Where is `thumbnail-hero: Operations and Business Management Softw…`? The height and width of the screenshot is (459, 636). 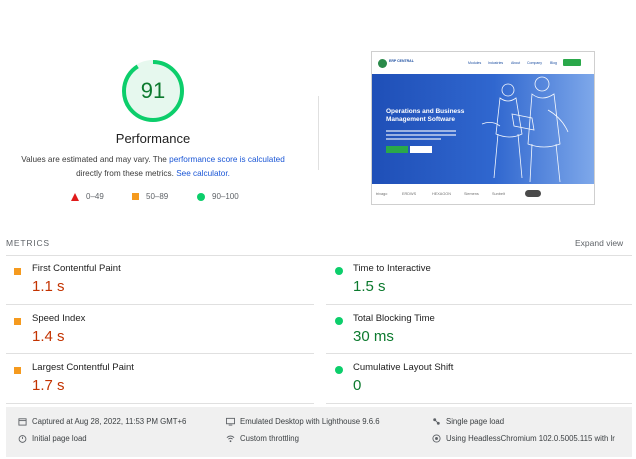
thumbnail-hero: Operations and Business Management Softw… is located at coordinates (483, 129).